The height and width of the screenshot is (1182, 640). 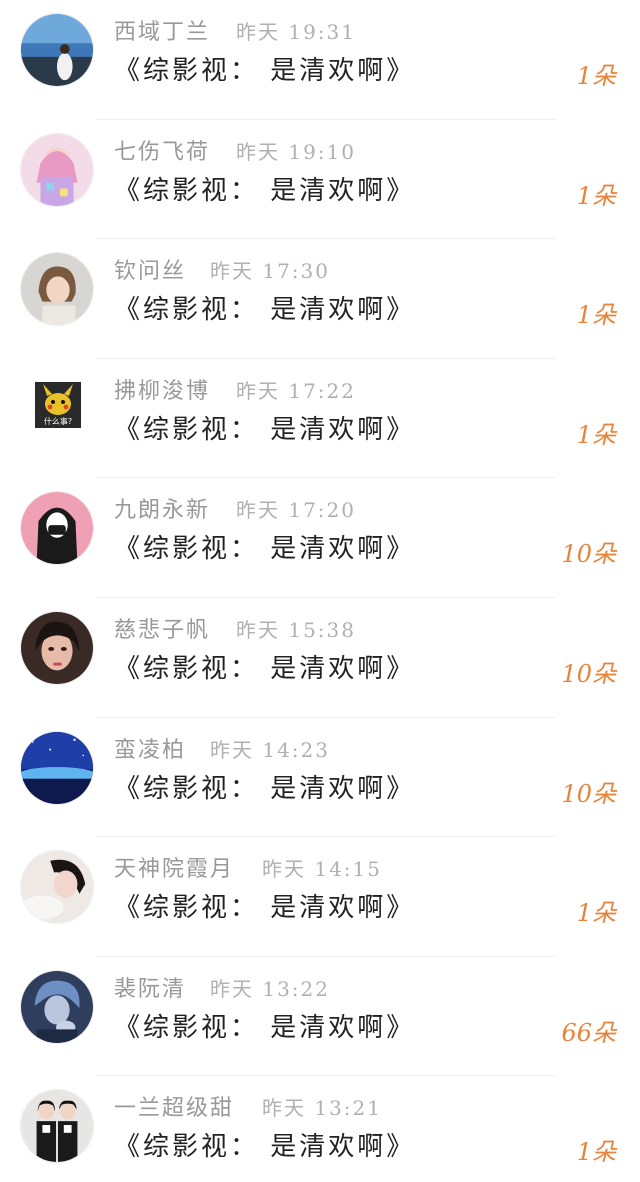 I want to click on lying-girl-avatar-image, so click(x=57, y=887).